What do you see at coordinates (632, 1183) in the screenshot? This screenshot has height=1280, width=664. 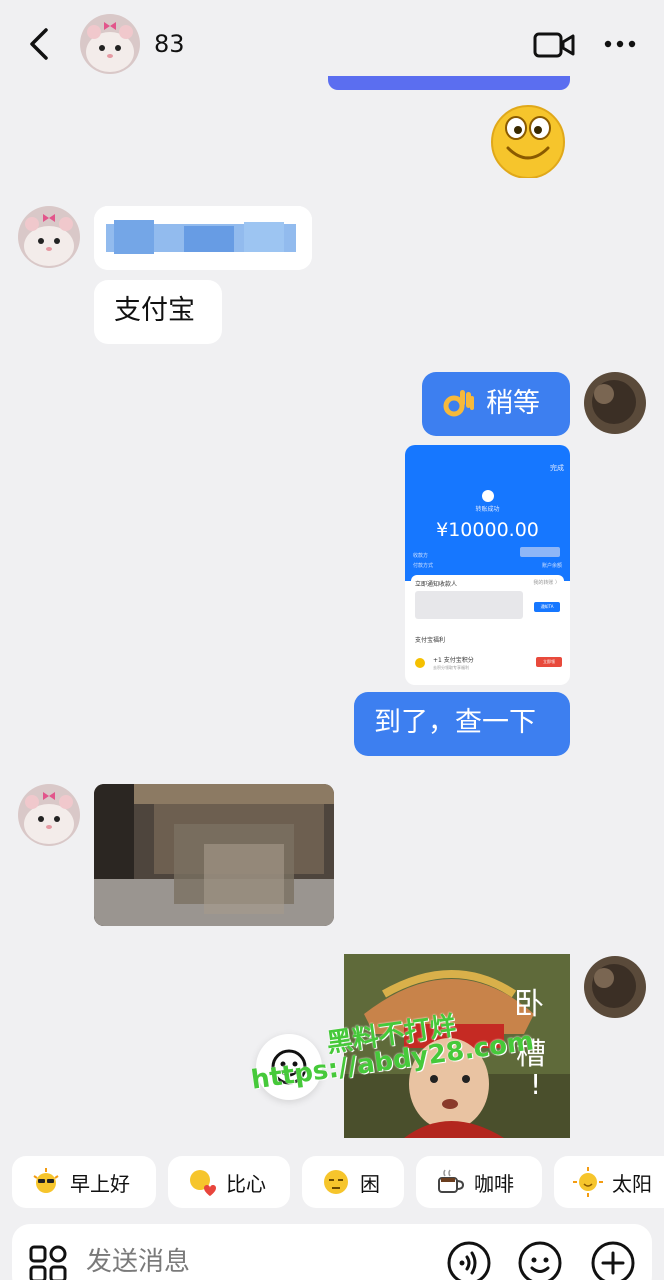 I see `quick-reply-label: 太阳` at bounding box center [632, 1183].